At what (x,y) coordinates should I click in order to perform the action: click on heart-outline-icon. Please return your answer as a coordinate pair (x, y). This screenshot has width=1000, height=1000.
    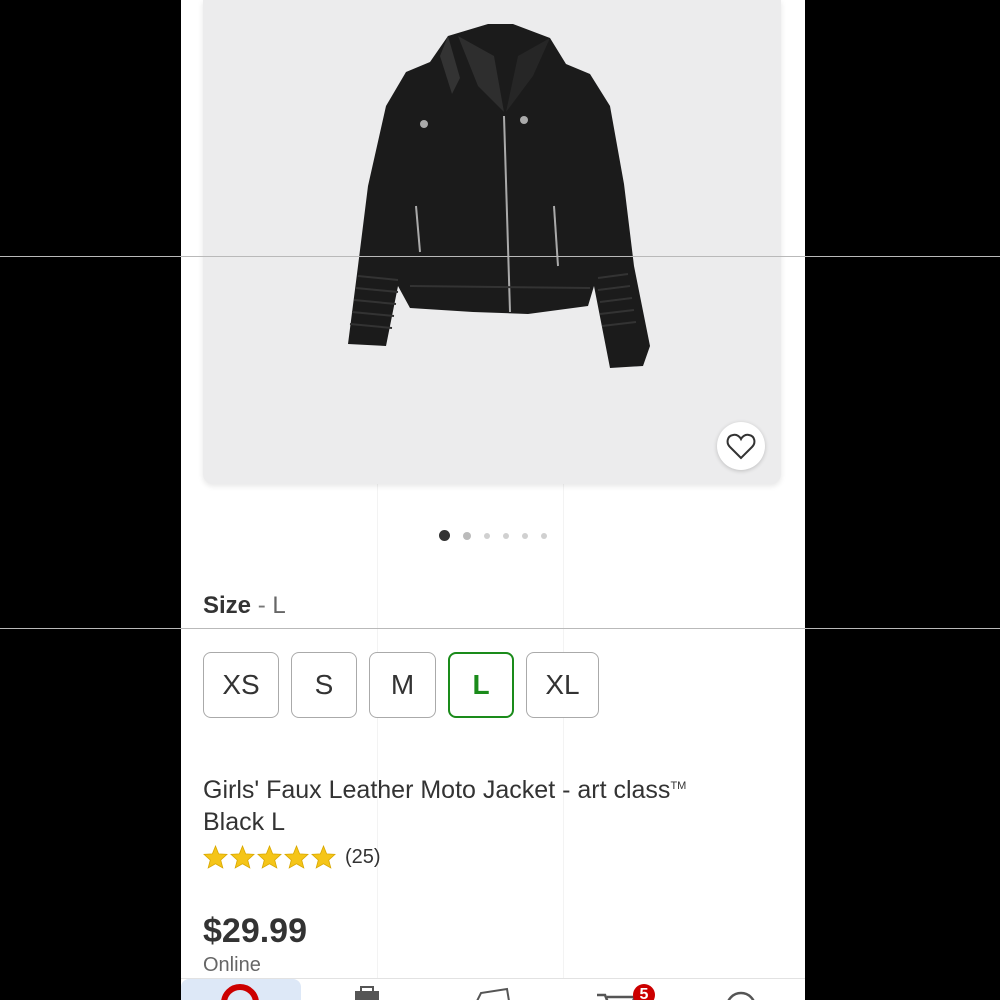
    Looking at the image, I should click on (741, 446).